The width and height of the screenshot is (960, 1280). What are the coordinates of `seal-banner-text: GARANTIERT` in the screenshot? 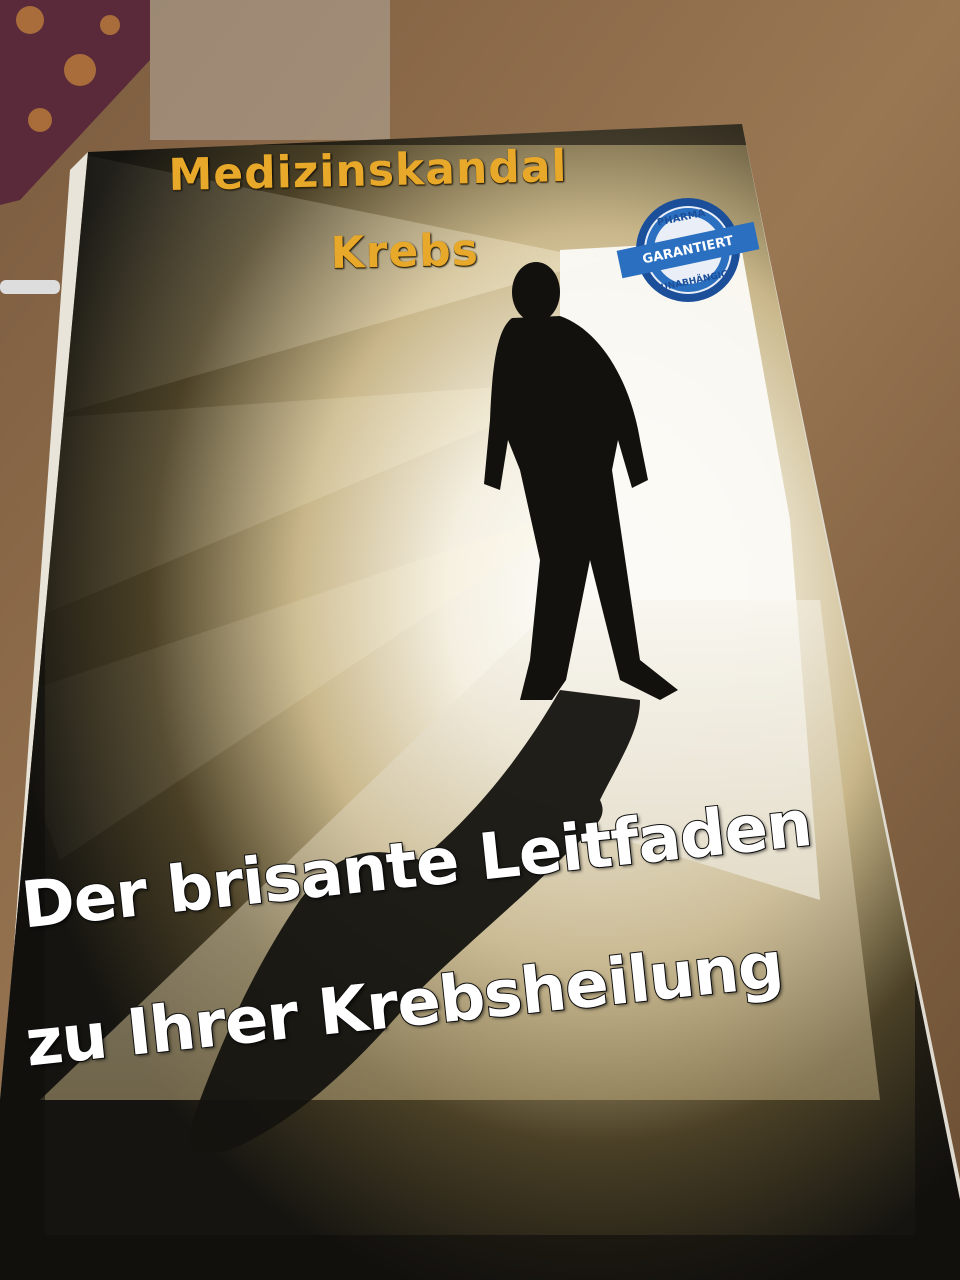 It's located at (688, 251).